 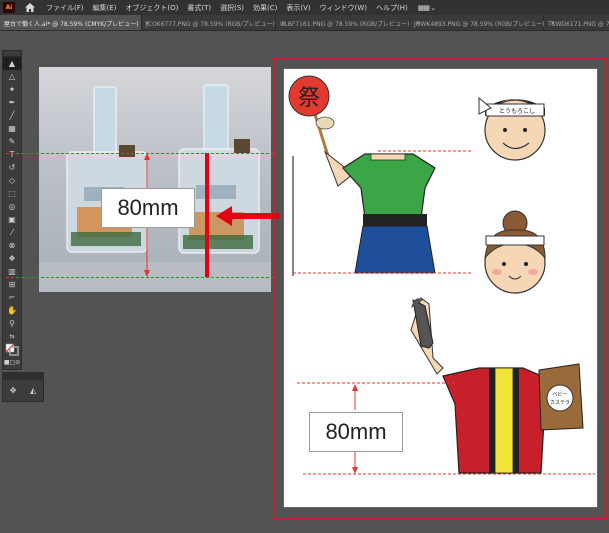 I want to click on swap-colors-icon: ⇆, so click(x=12, y=336).